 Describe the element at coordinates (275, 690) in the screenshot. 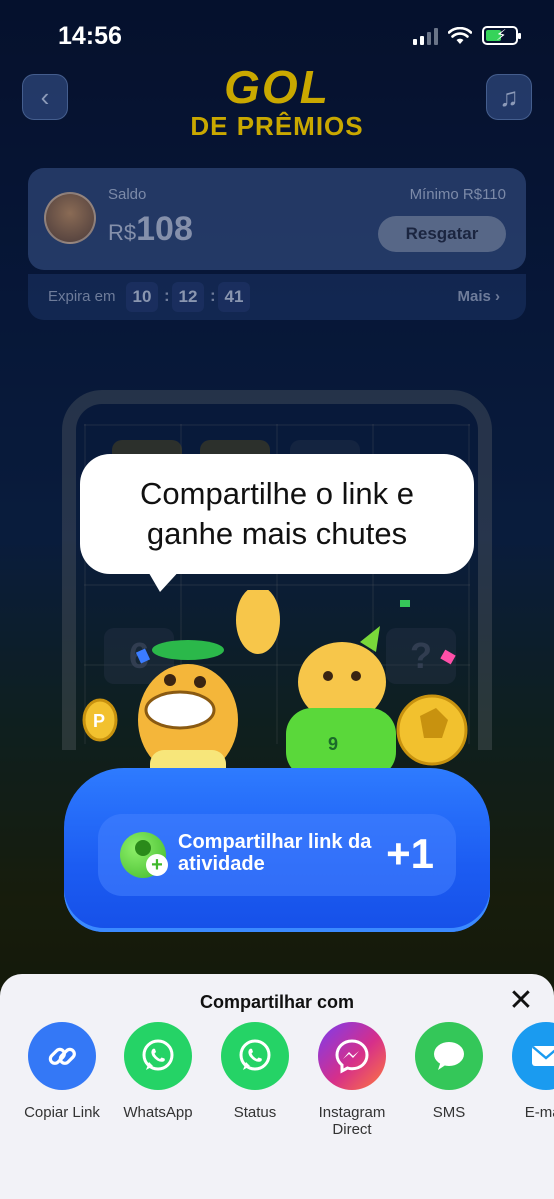

I see `mascots-illustration: P 10 9` at that location.